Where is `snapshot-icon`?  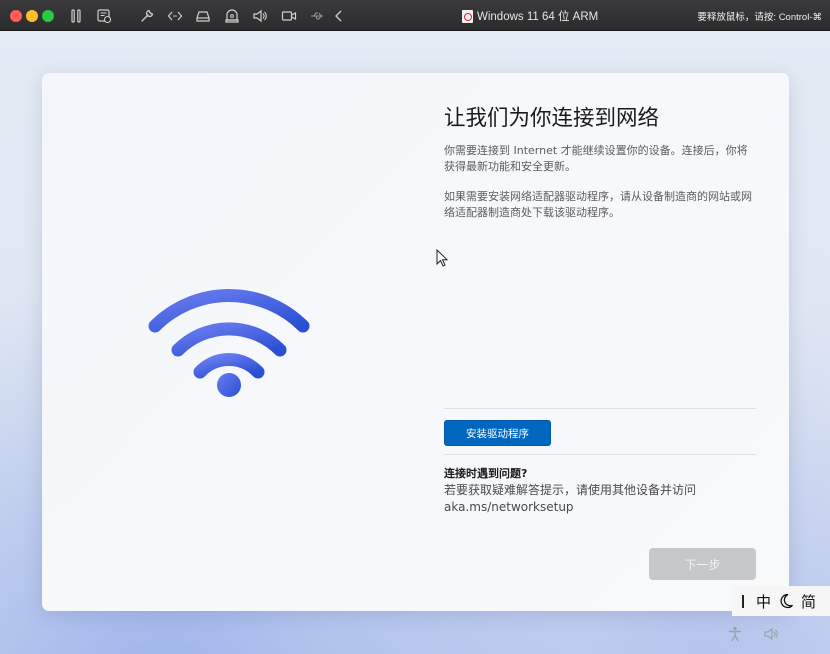 snapshot-icon is located at coordinates (104, 16).